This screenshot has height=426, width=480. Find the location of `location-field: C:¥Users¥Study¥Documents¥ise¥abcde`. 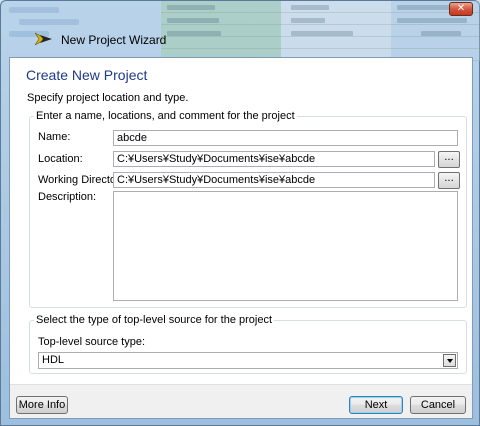

location-field: C:¥Users¥Study¥Documents¥ise¥abcde is located at coordinates (274, 159).